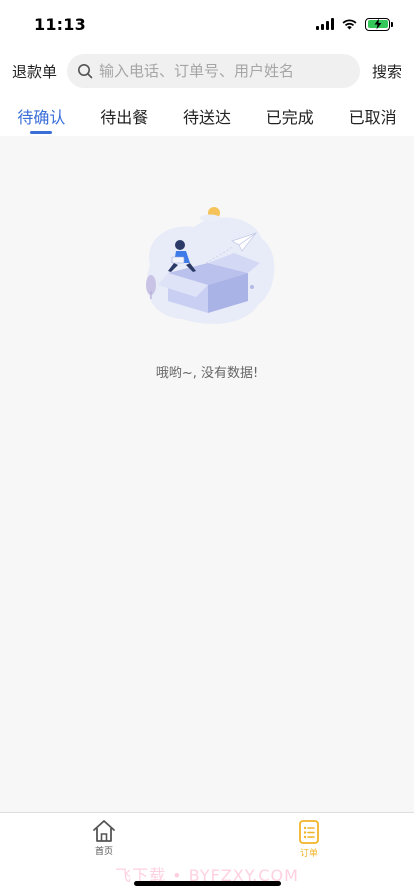  What do you see at coordinates (207, 373) in the screenshot?
I see `empty-state-message: 哦哟~, 没有数据!` at bounding box center [207, 373].